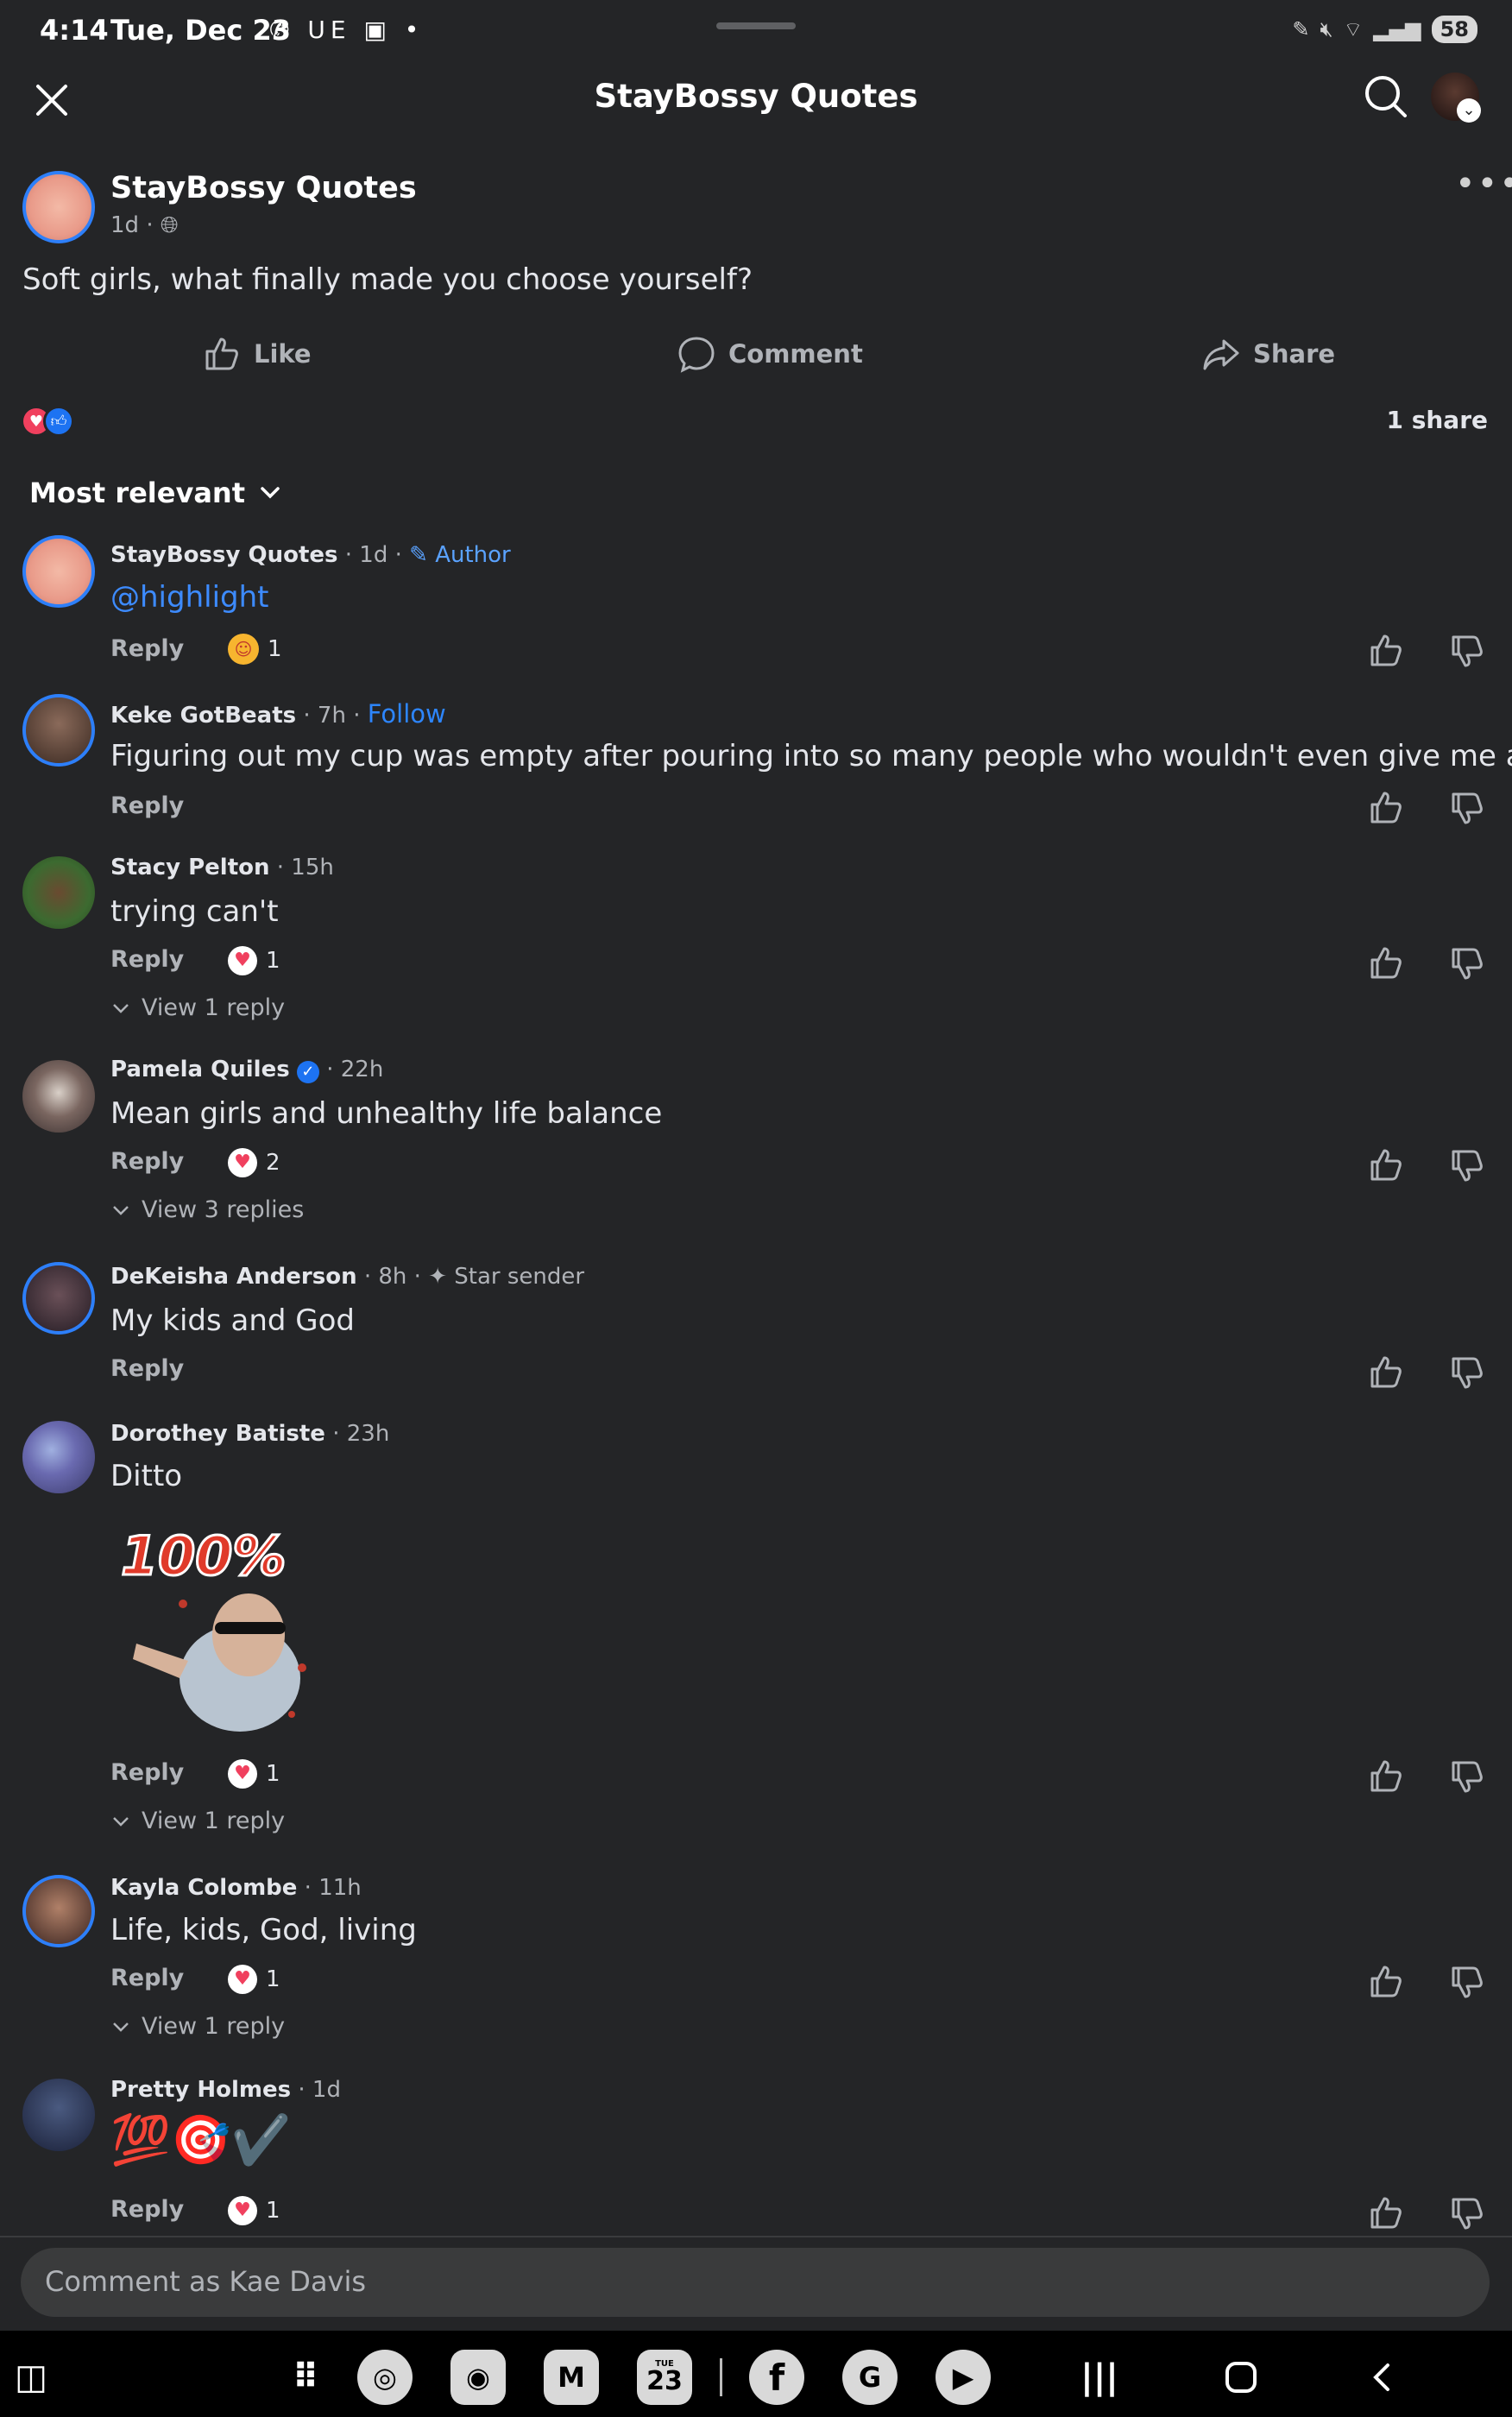 This screenshot has height=2417, width=1512. Describe the element at coordinates (478, 2377) in the screenshot. I see `camera-icon: ◉` at that location.